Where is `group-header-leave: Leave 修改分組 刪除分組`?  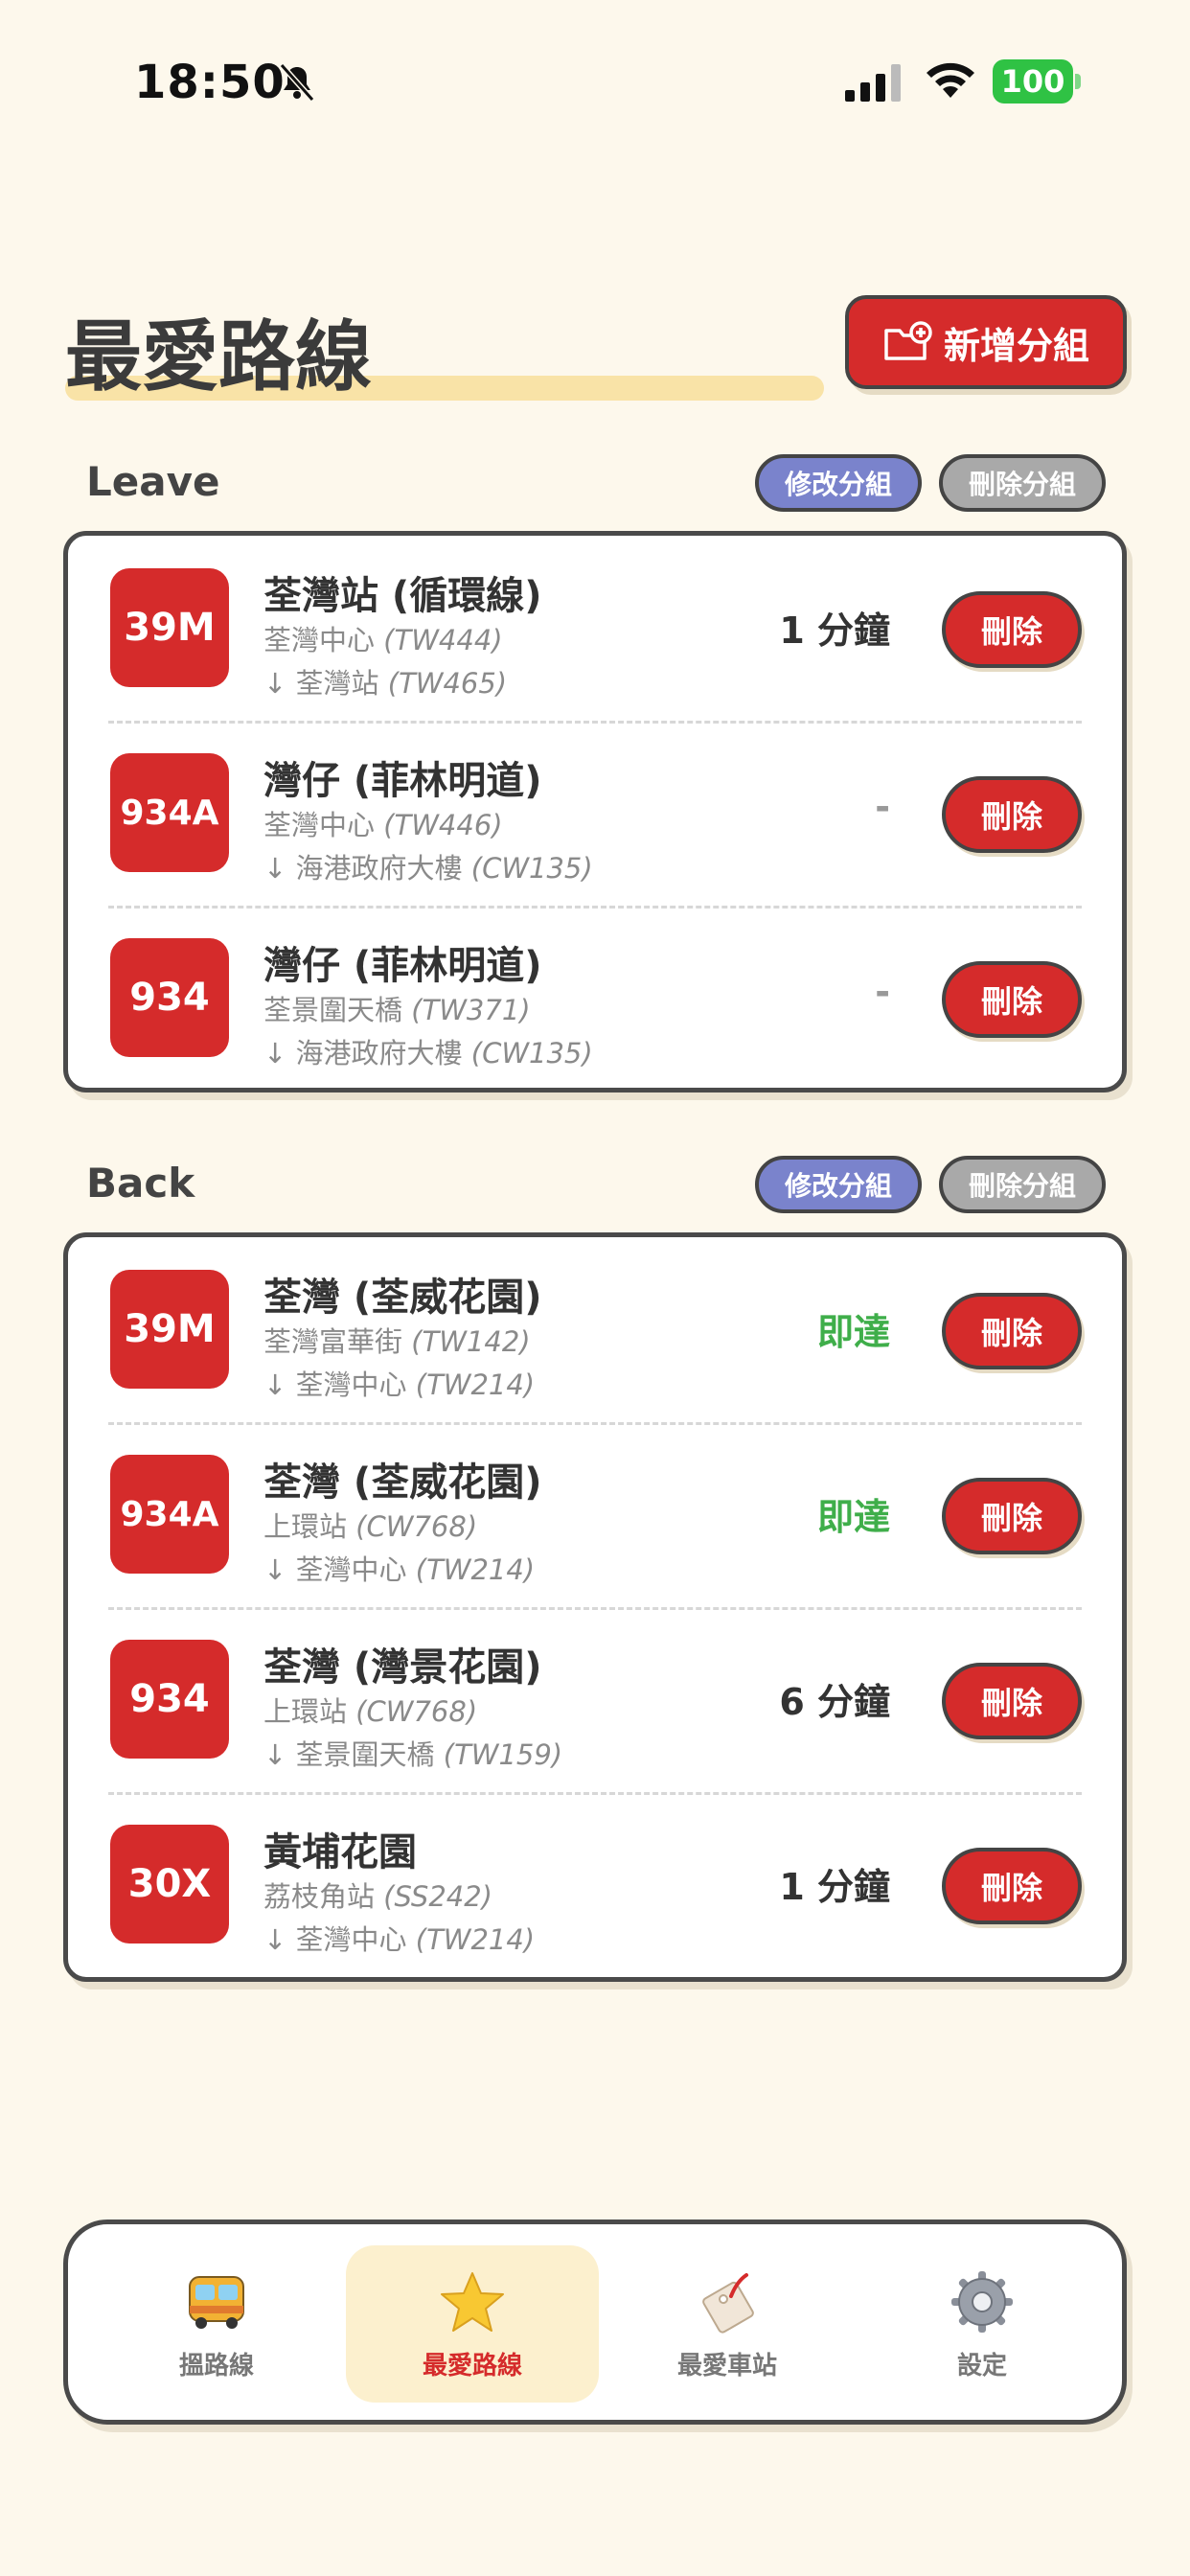
group-header-leave: Leave 修改分組 刪除分組 is located at coordinates (595, 483).